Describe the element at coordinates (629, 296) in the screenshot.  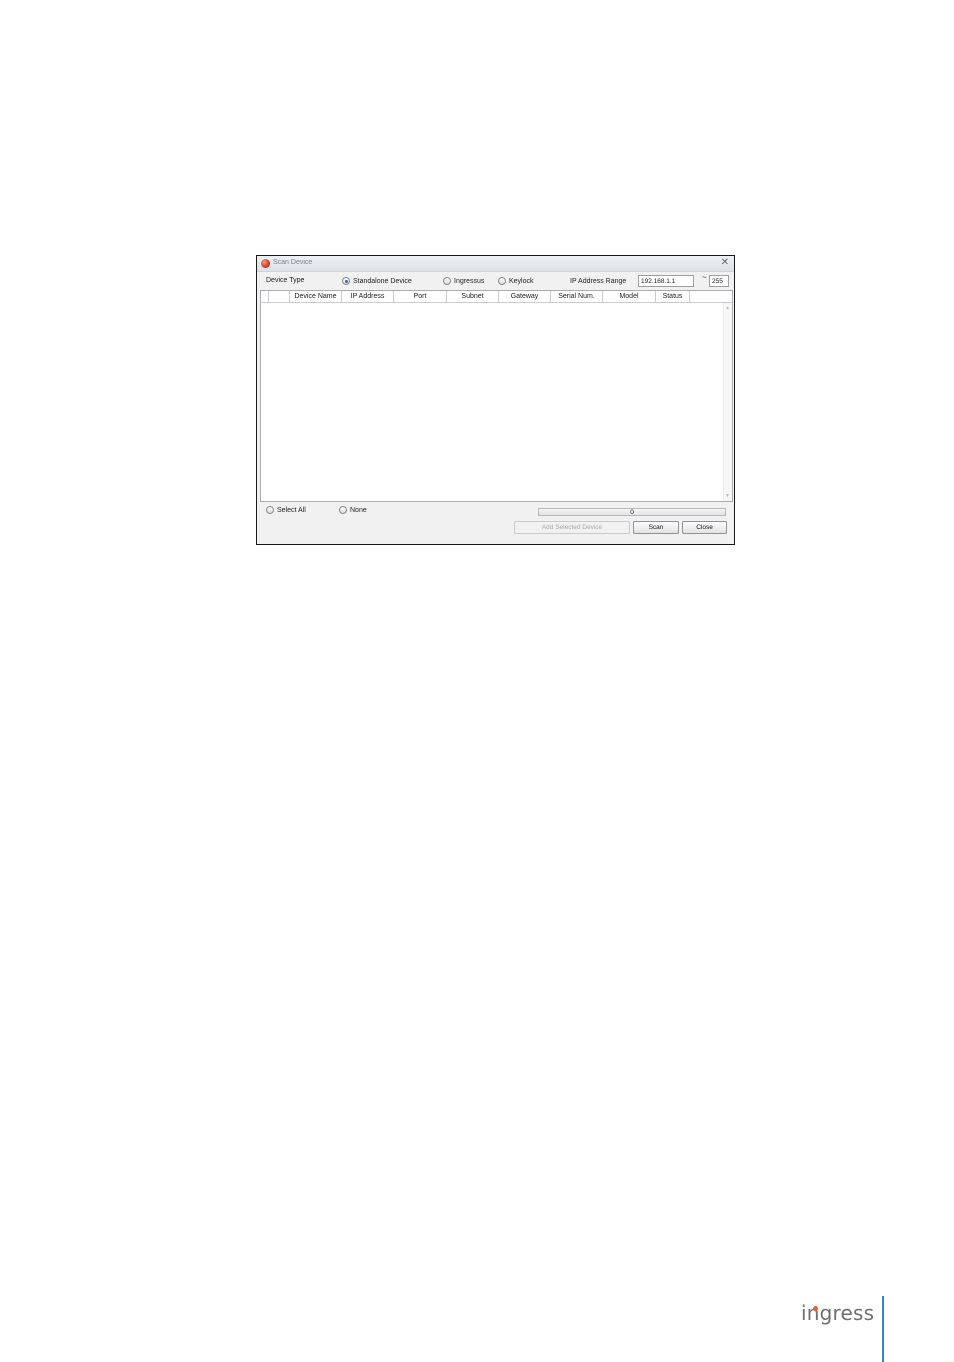
I see `column-header-model: Model` at that location.